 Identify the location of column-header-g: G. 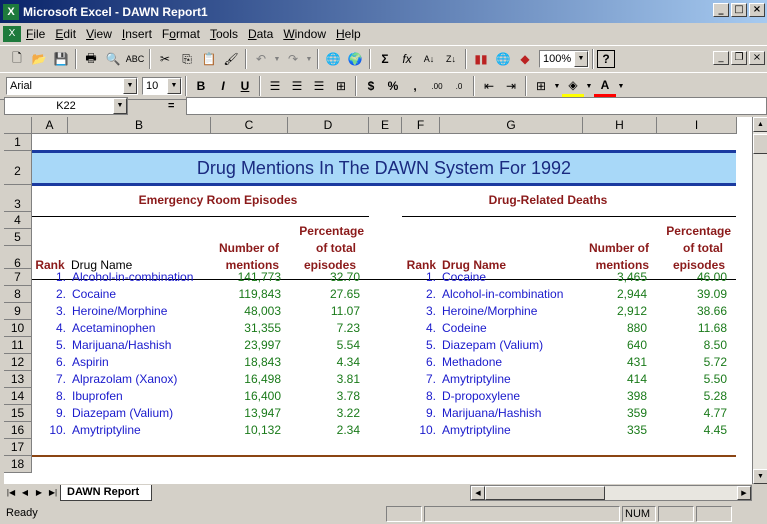
(511, 125).